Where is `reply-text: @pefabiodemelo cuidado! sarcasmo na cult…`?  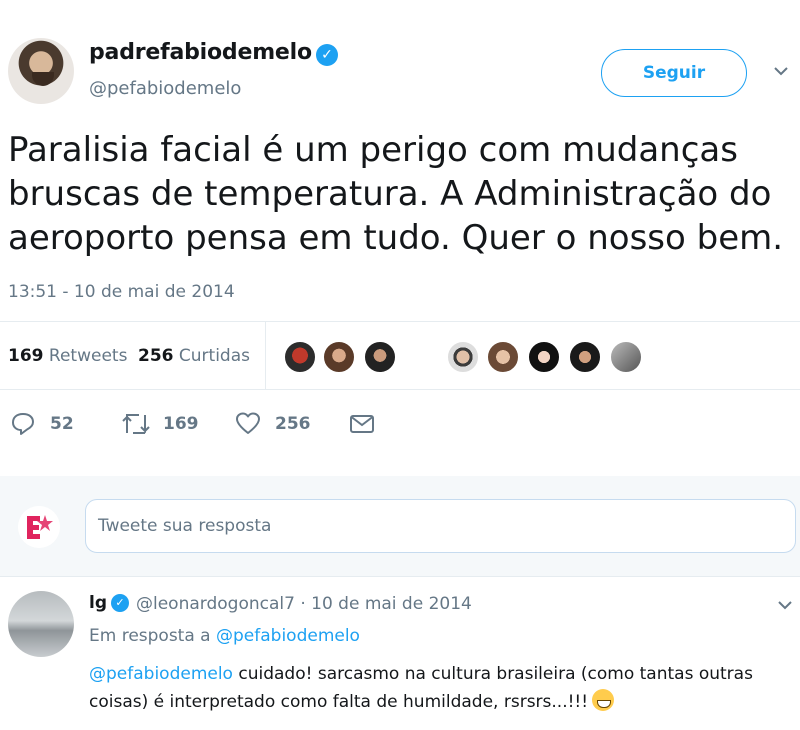
reply-text: @pefabiodemelo cuidado! sarcasmo na cult… is located at coordinates (439, 688).